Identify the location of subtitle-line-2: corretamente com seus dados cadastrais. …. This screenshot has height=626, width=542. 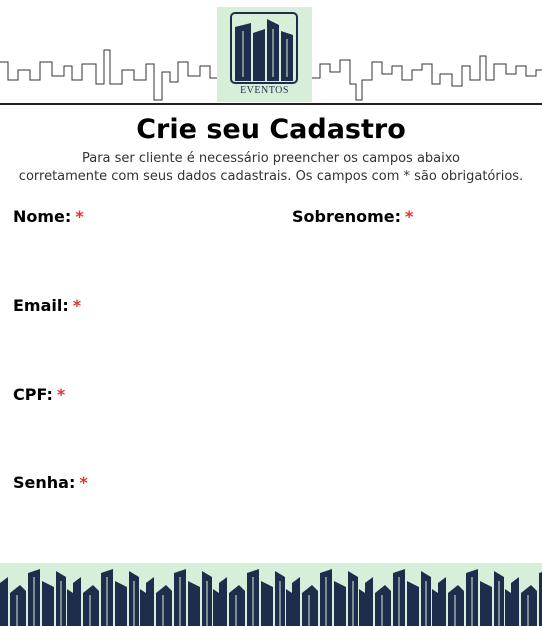
(271, 176).